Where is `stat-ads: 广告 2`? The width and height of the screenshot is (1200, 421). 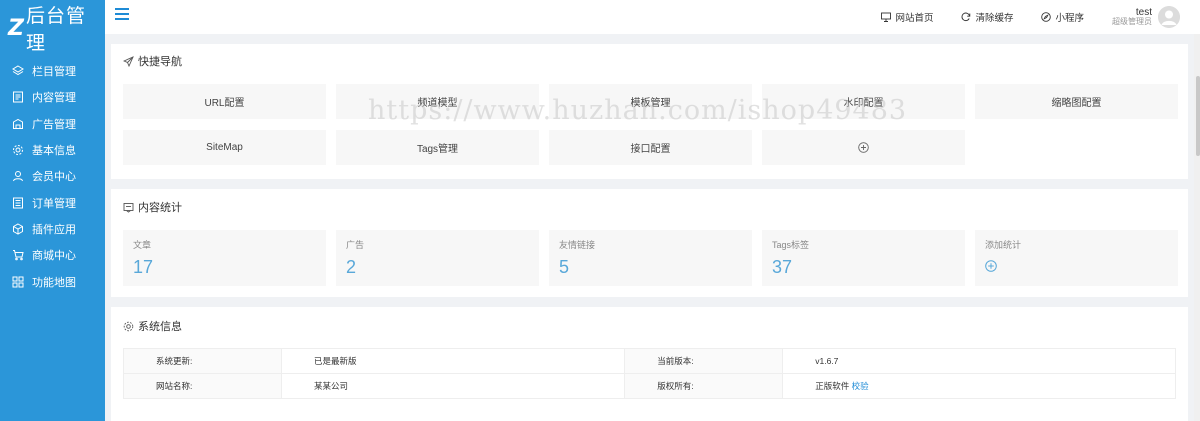
stat-ads: 广告 2 is located at coordinates (437, 258).